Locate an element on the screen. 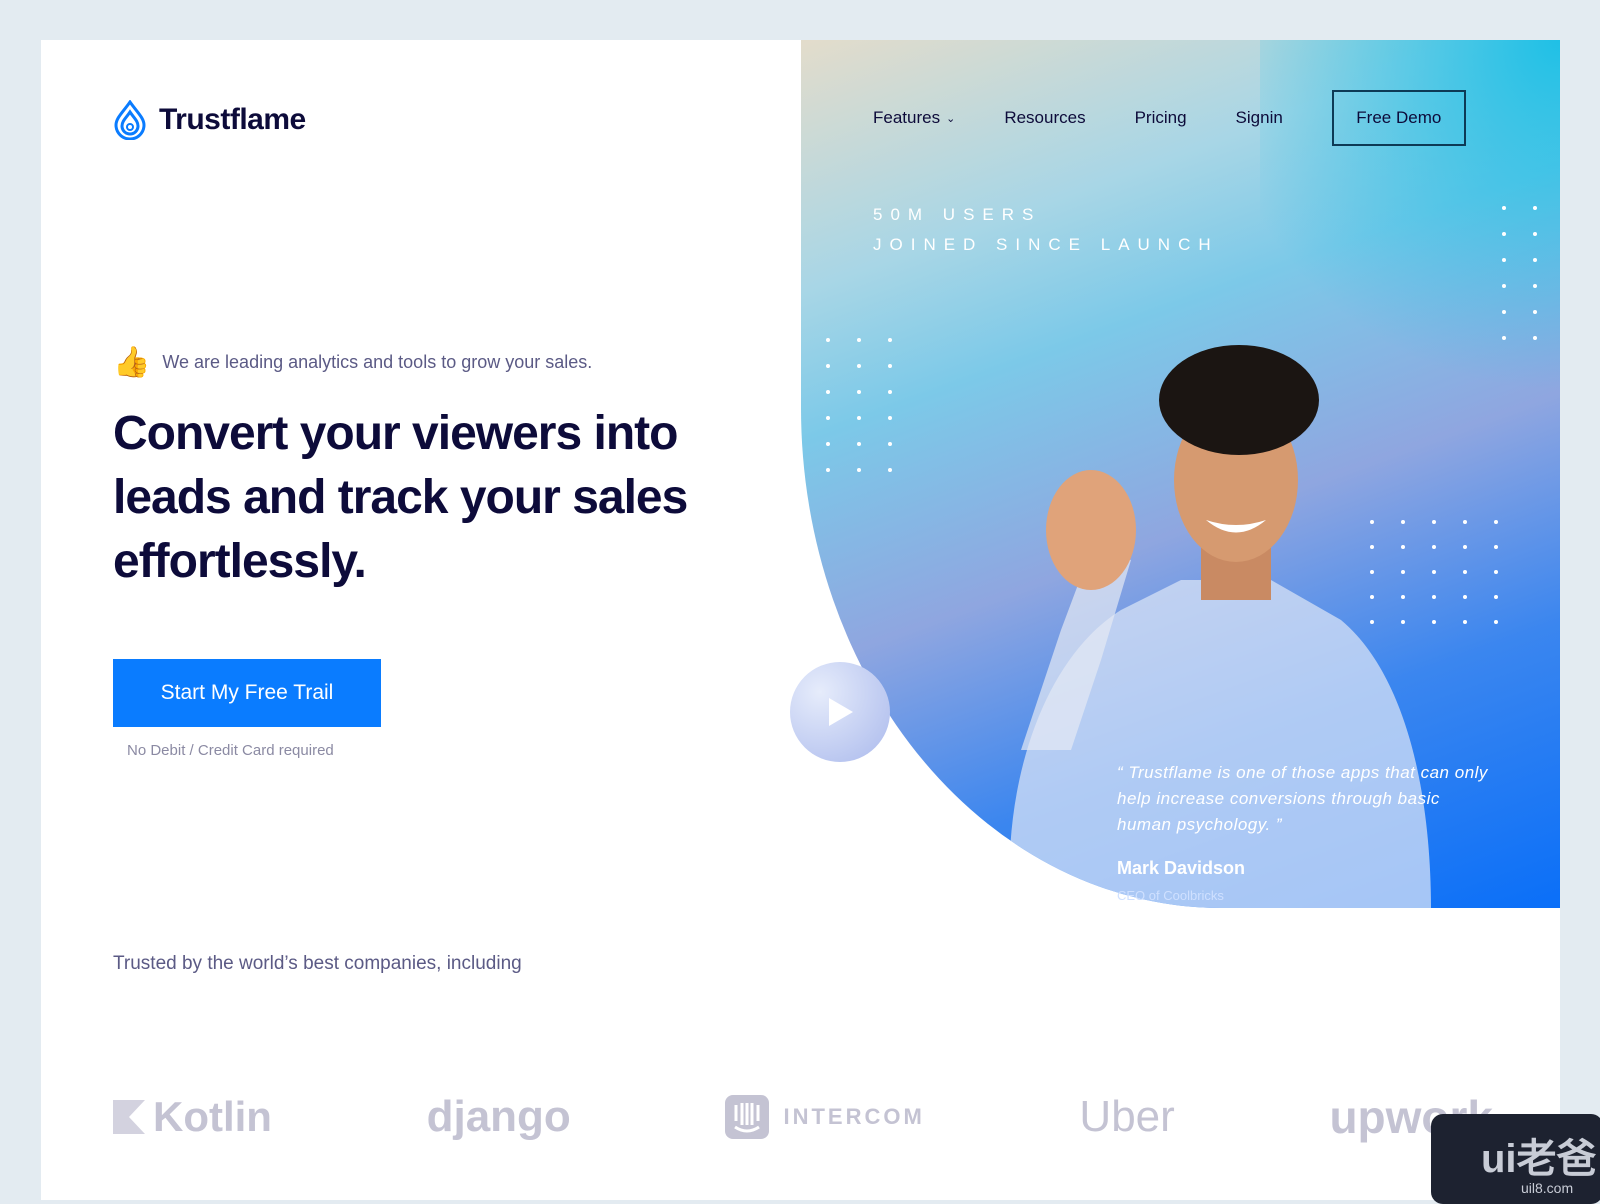 The height and width of the screenshot is (1204, 1600). watermark-main: ui老爸 is located at coordinates (1539, 1159).